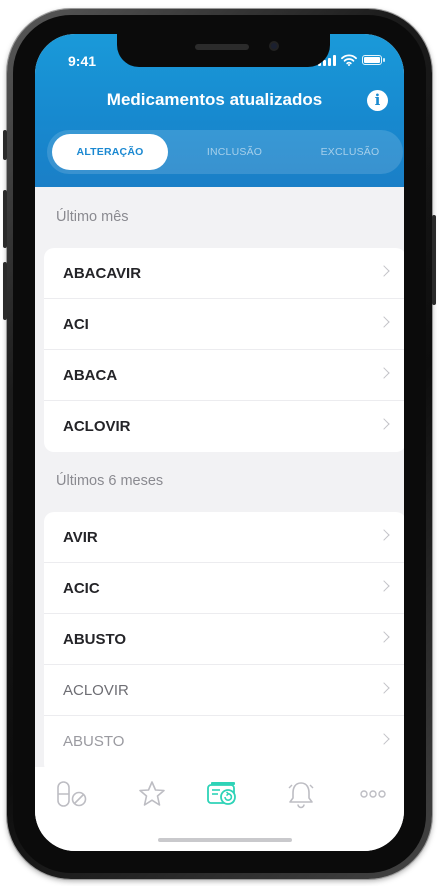 The image size is (439, 886). What do you see at coordinates (274, 46) in the screenshot?
I see `front-camera` at bounding box center [274, 46].